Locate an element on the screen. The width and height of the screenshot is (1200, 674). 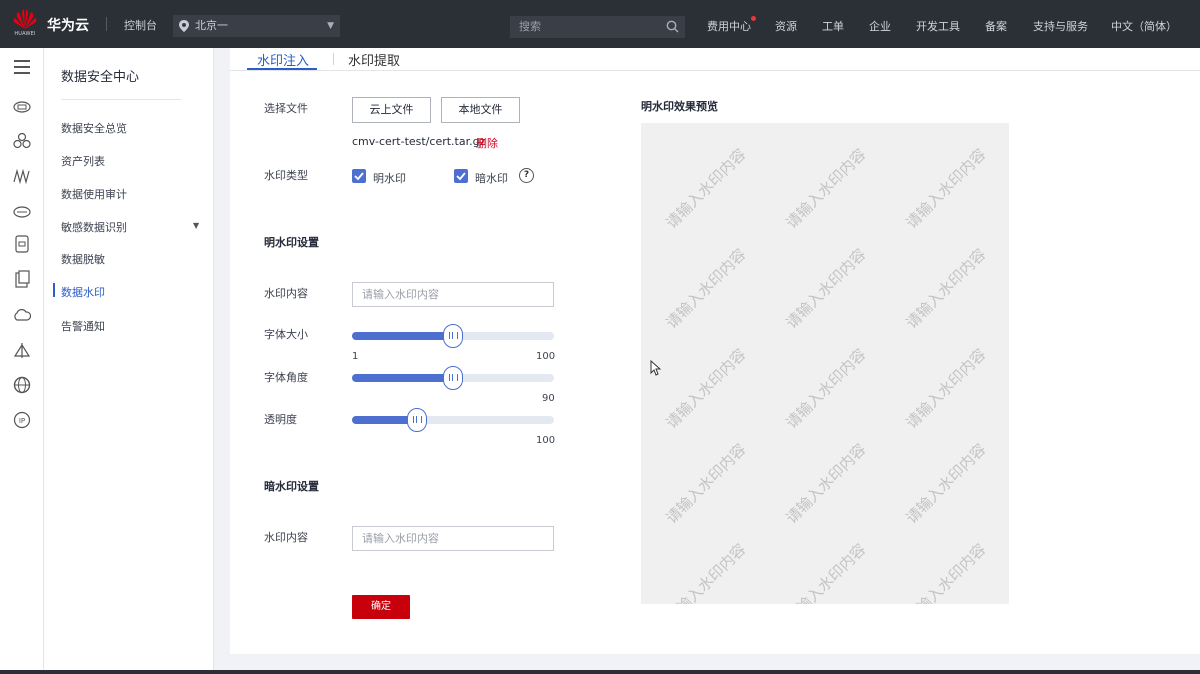
mouse-cursor-icon is located at coordinates (655, 368).